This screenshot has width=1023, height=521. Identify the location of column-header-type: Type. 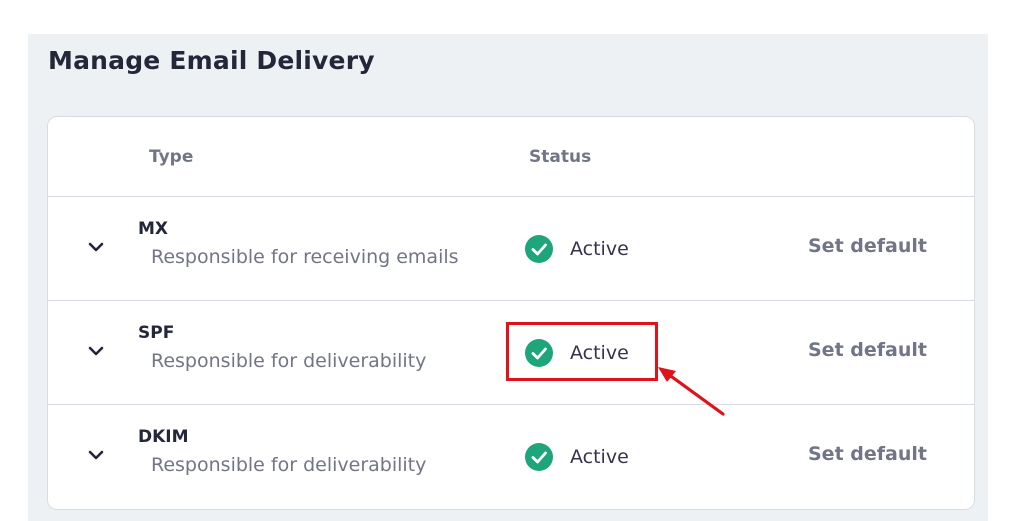
(171, 157).